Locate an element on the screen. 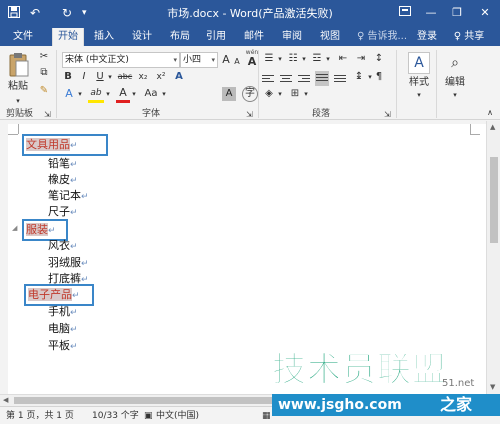 This screenshot has width=500, height=424. list-item: 打底裤↵ is located at coordinates (68, 279).